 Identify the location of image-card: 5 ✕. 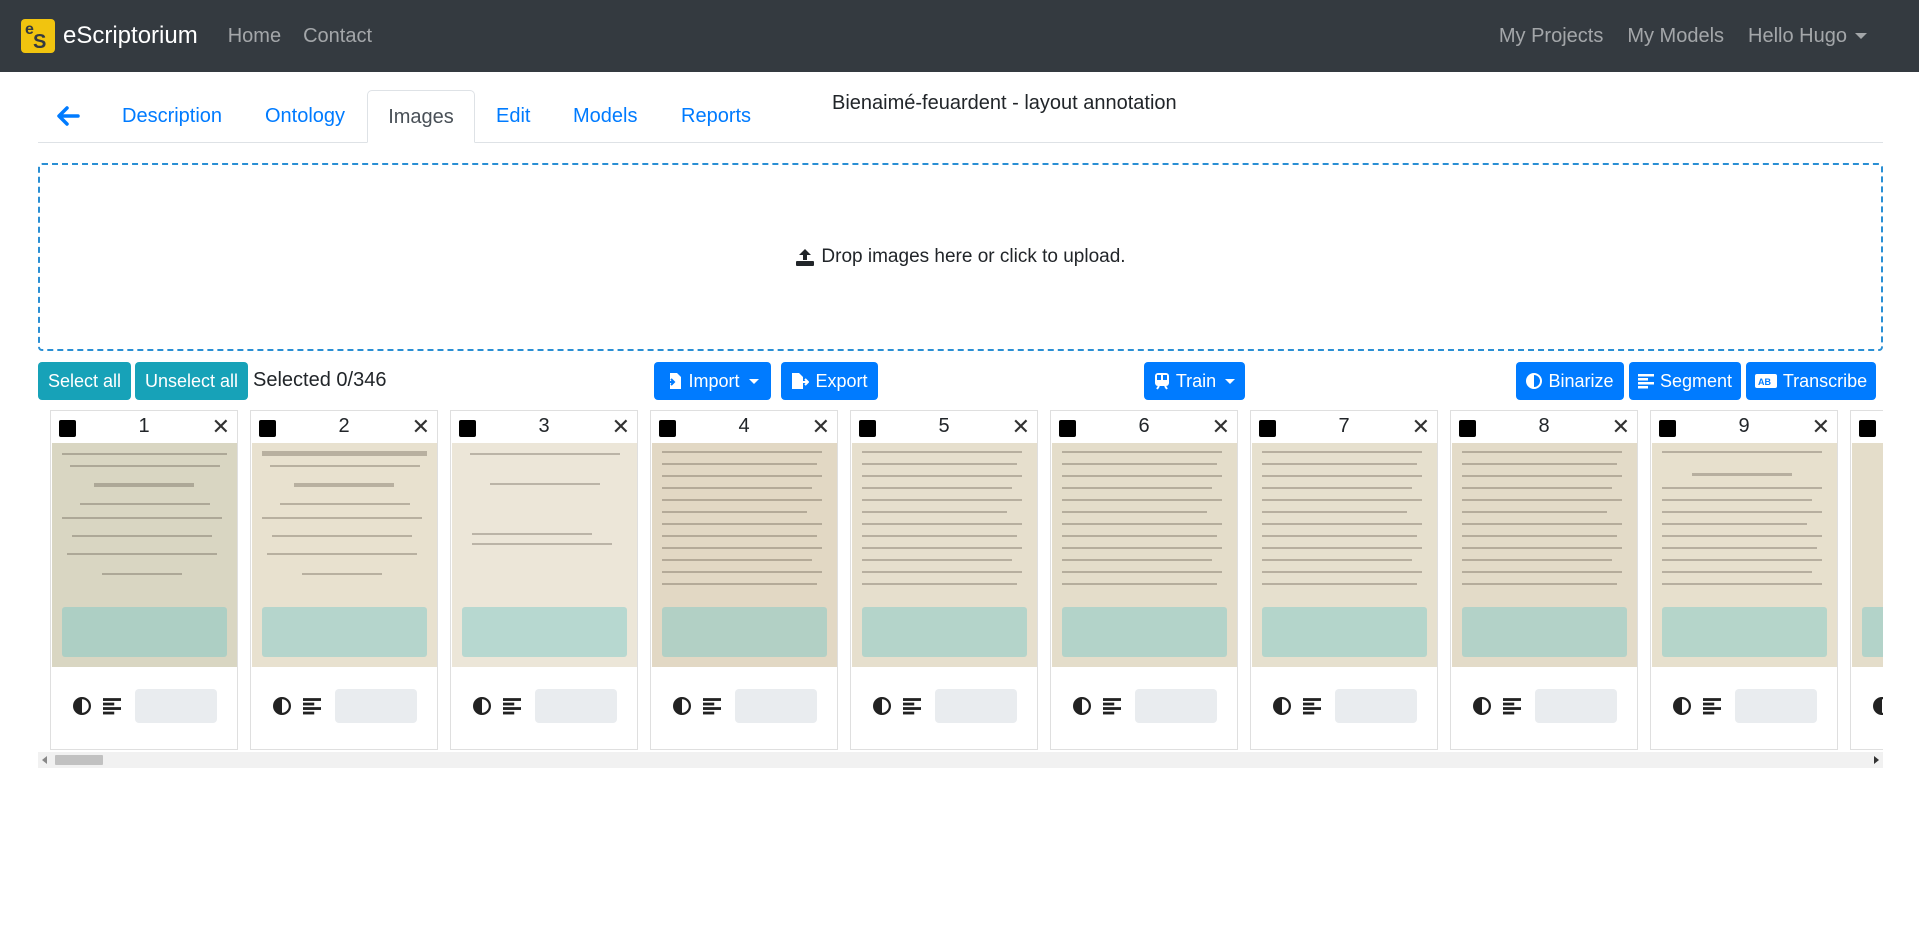
(944, 580).